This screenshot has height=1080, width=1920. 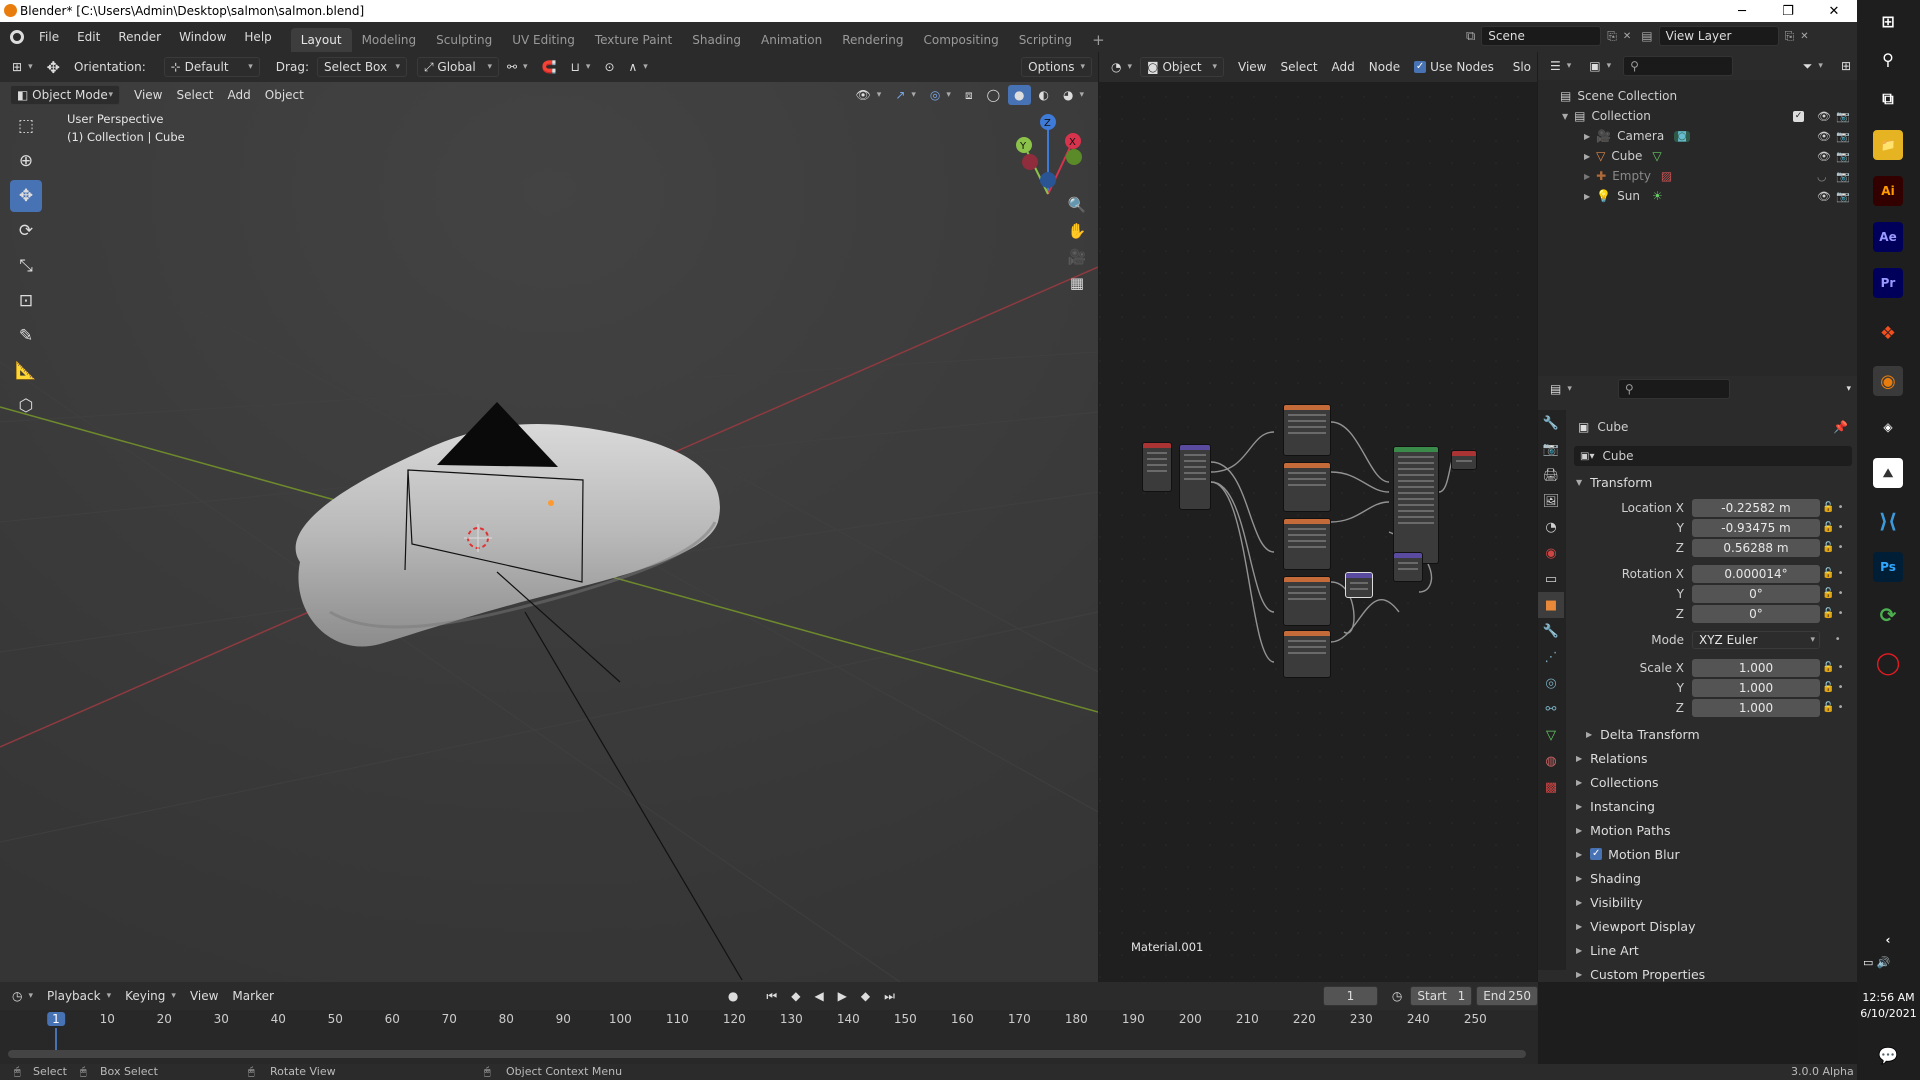 What do you see at coordinates (1813, 66) in the screenshot?
I see `filter-icon: ⏷ ▾` at bounding box center [1813, 66].